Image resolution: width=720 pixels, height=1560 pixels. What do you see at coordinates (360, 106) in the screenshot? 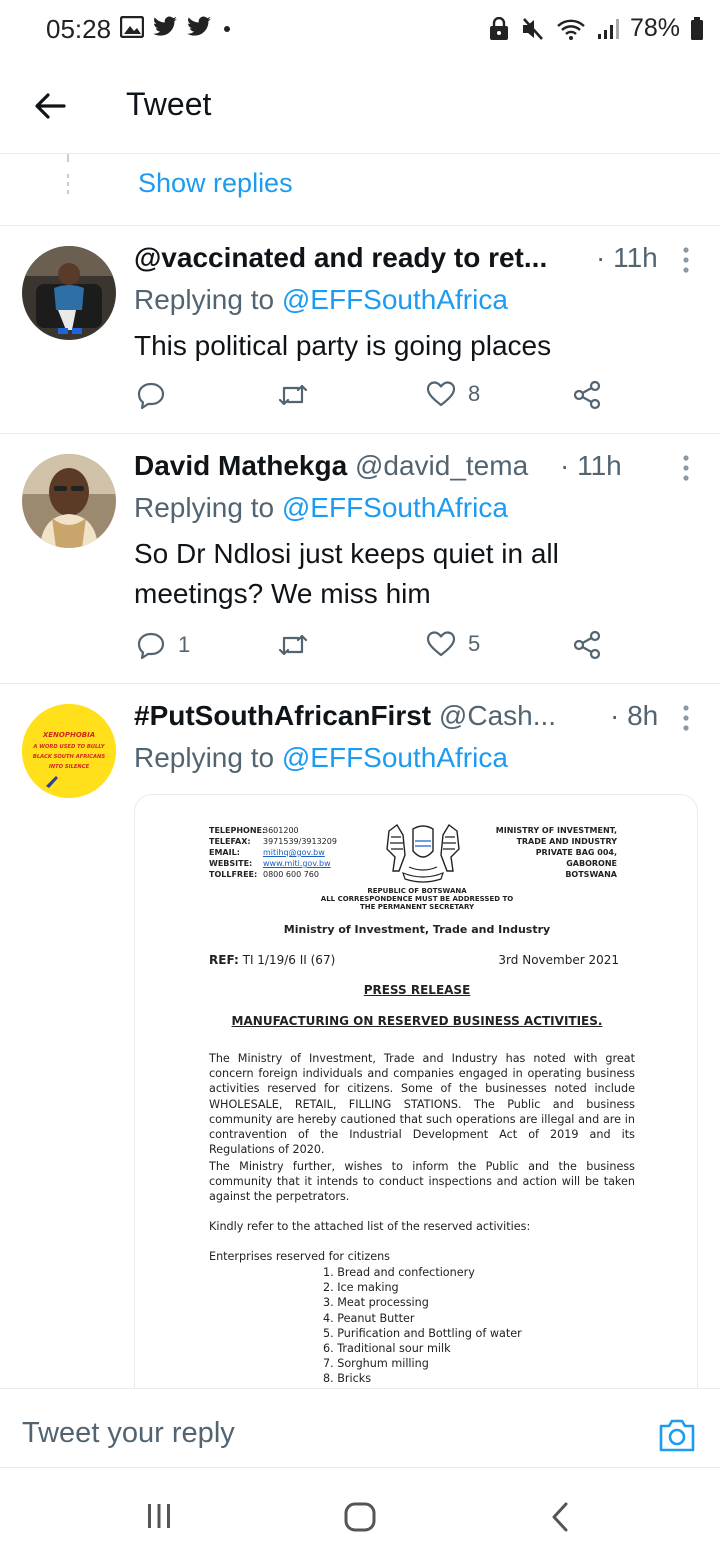
I see `app-header: Tweet` at bounding box center [360, 106].